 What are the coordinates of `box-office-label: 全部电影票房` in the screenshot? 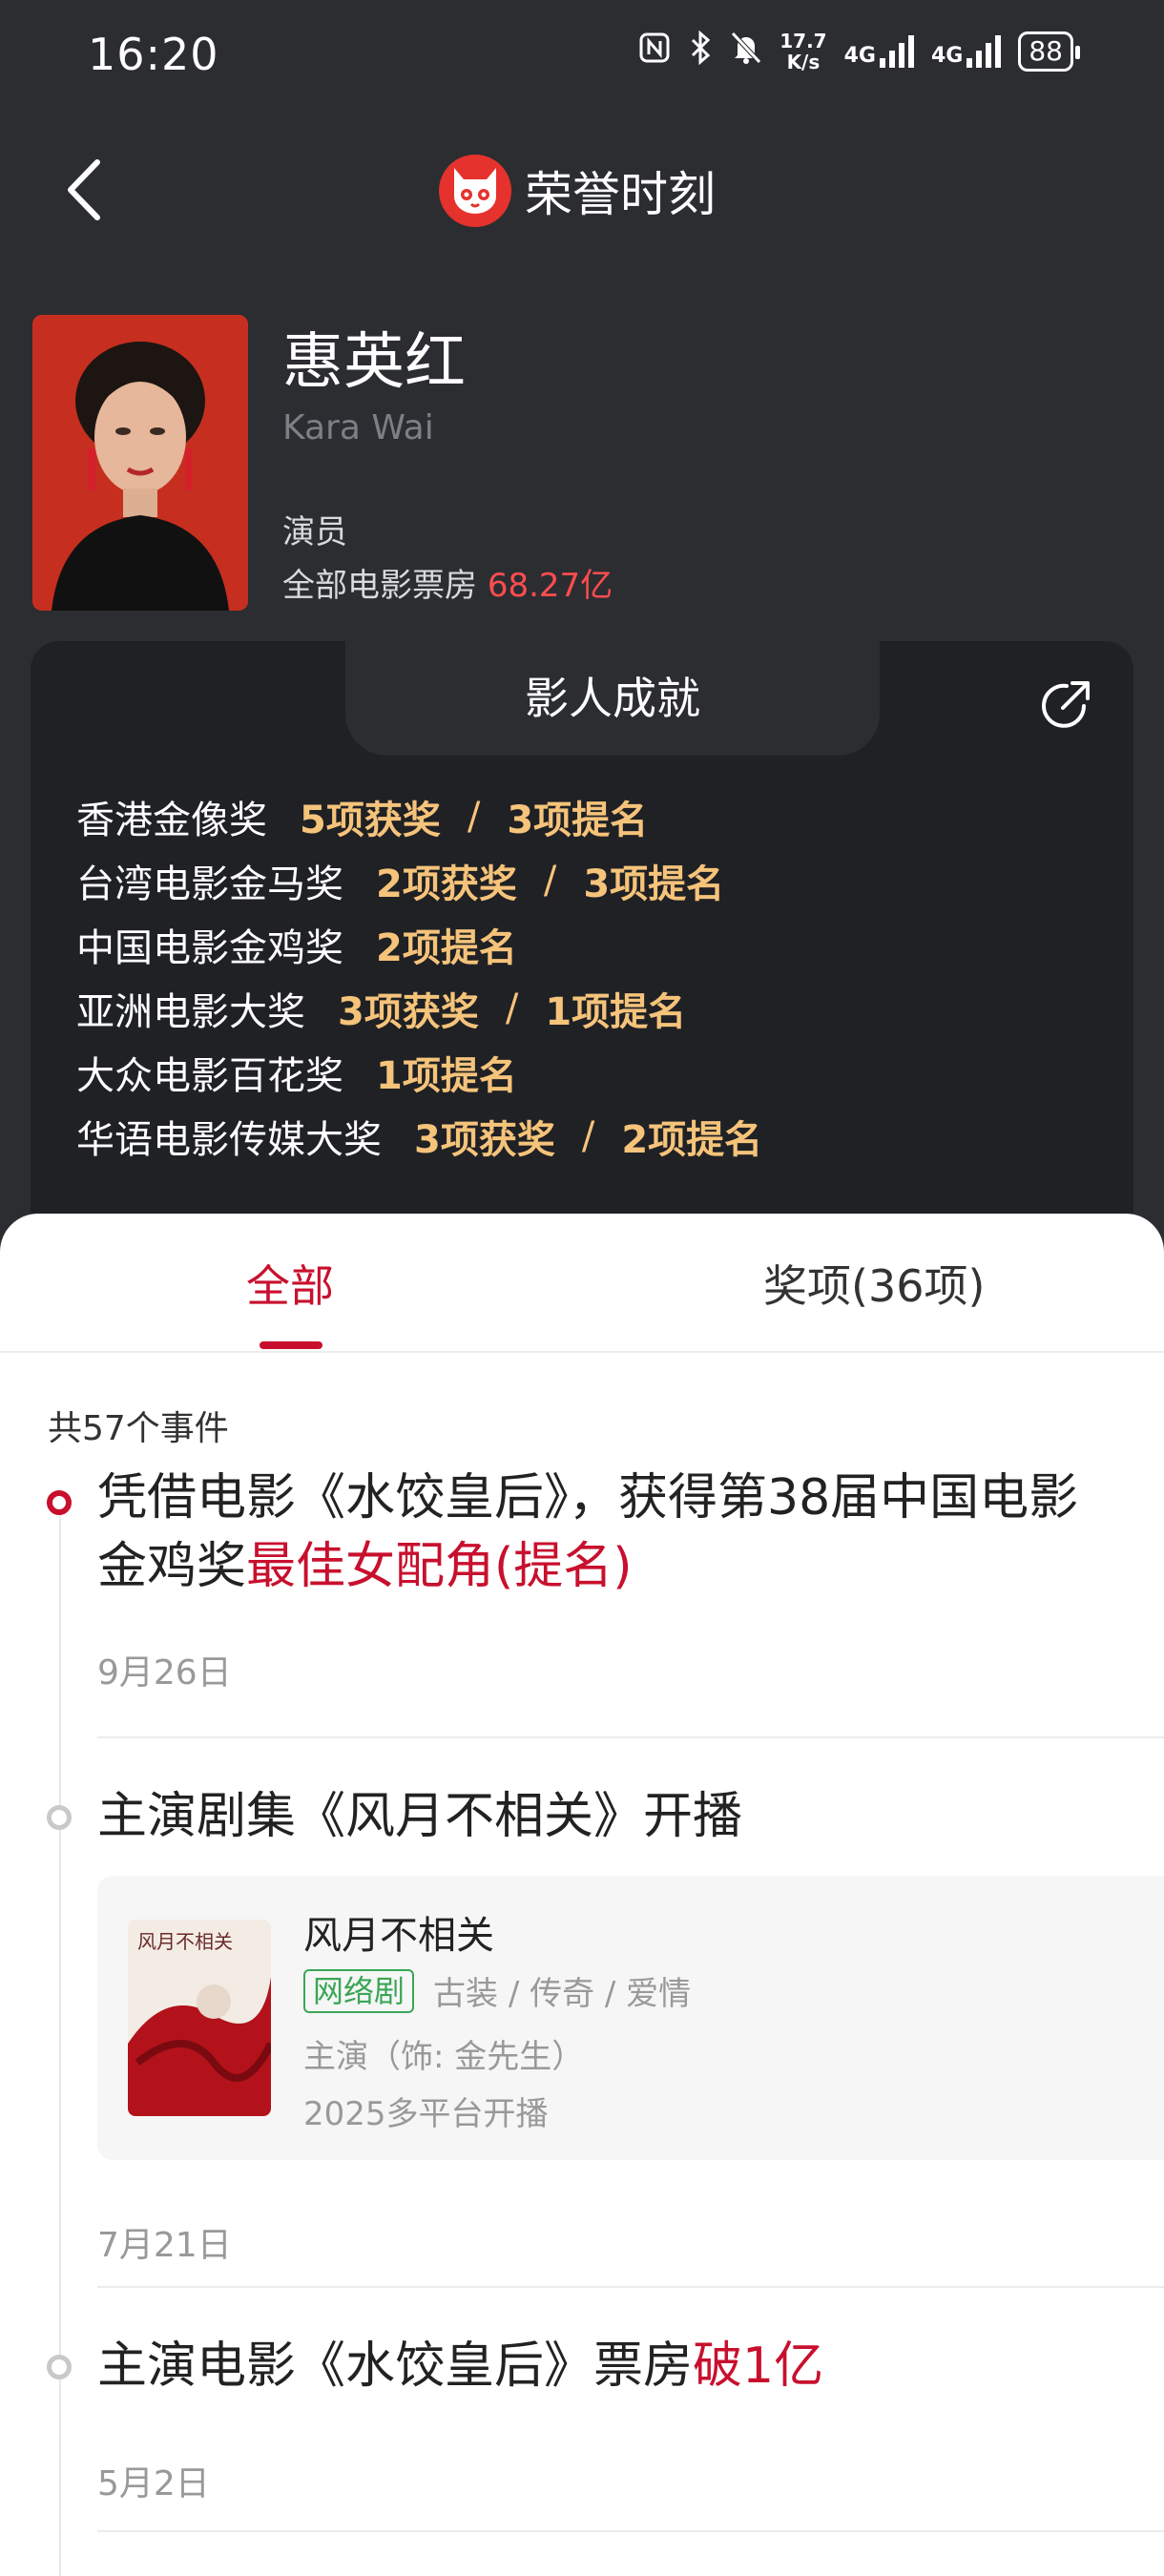 It's located at (380, 586).